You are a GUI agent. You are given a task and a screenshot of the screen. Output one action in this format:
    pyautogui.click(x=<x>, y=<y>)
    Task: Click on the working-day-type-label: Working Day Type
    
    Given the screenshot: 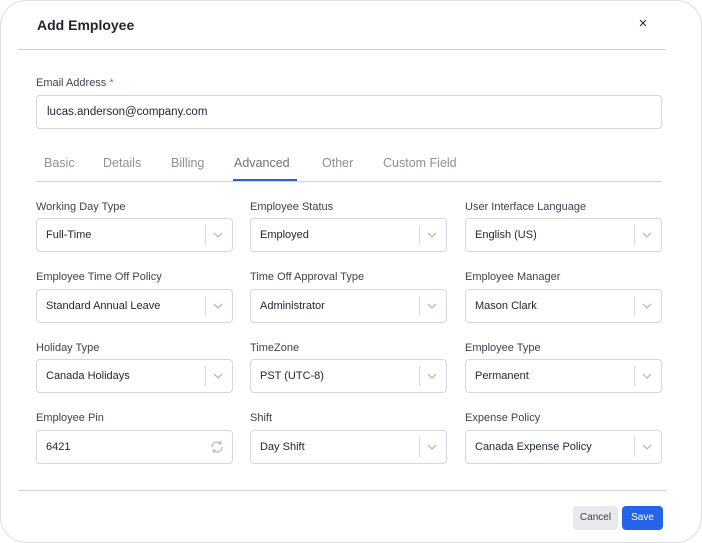 What is the action you would take?
    pyautogui.click(x=81, y=207)
    